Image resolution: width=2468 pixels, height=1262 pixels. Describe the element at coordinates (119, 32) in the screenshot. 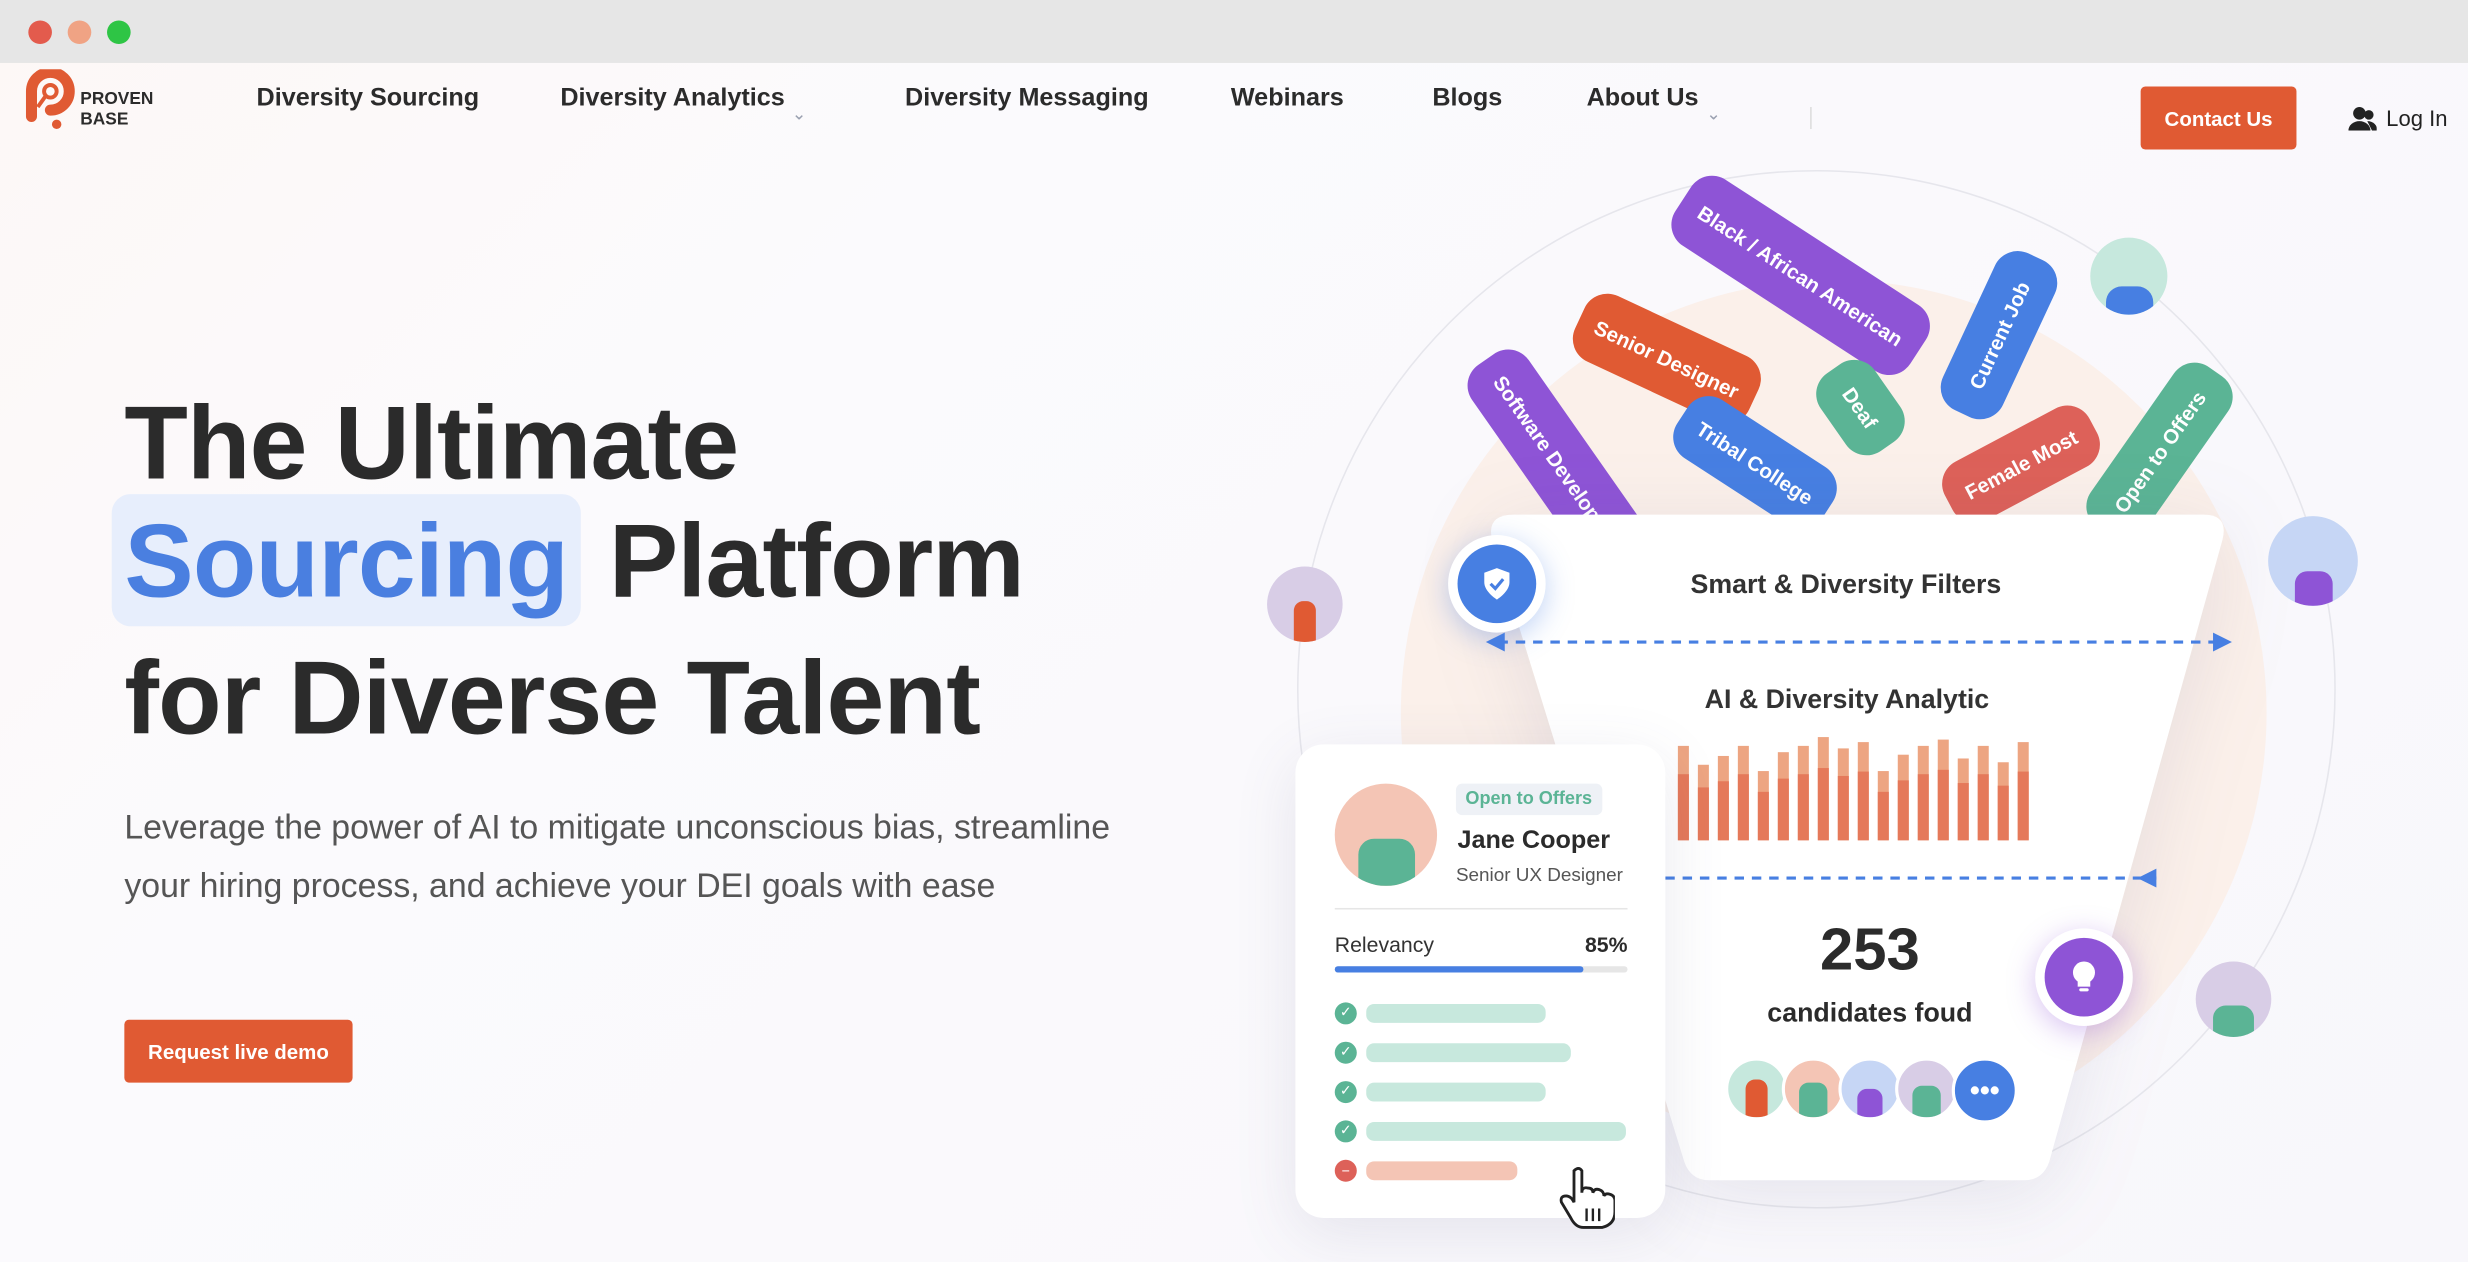

I see `maximize-window-button` at that location.